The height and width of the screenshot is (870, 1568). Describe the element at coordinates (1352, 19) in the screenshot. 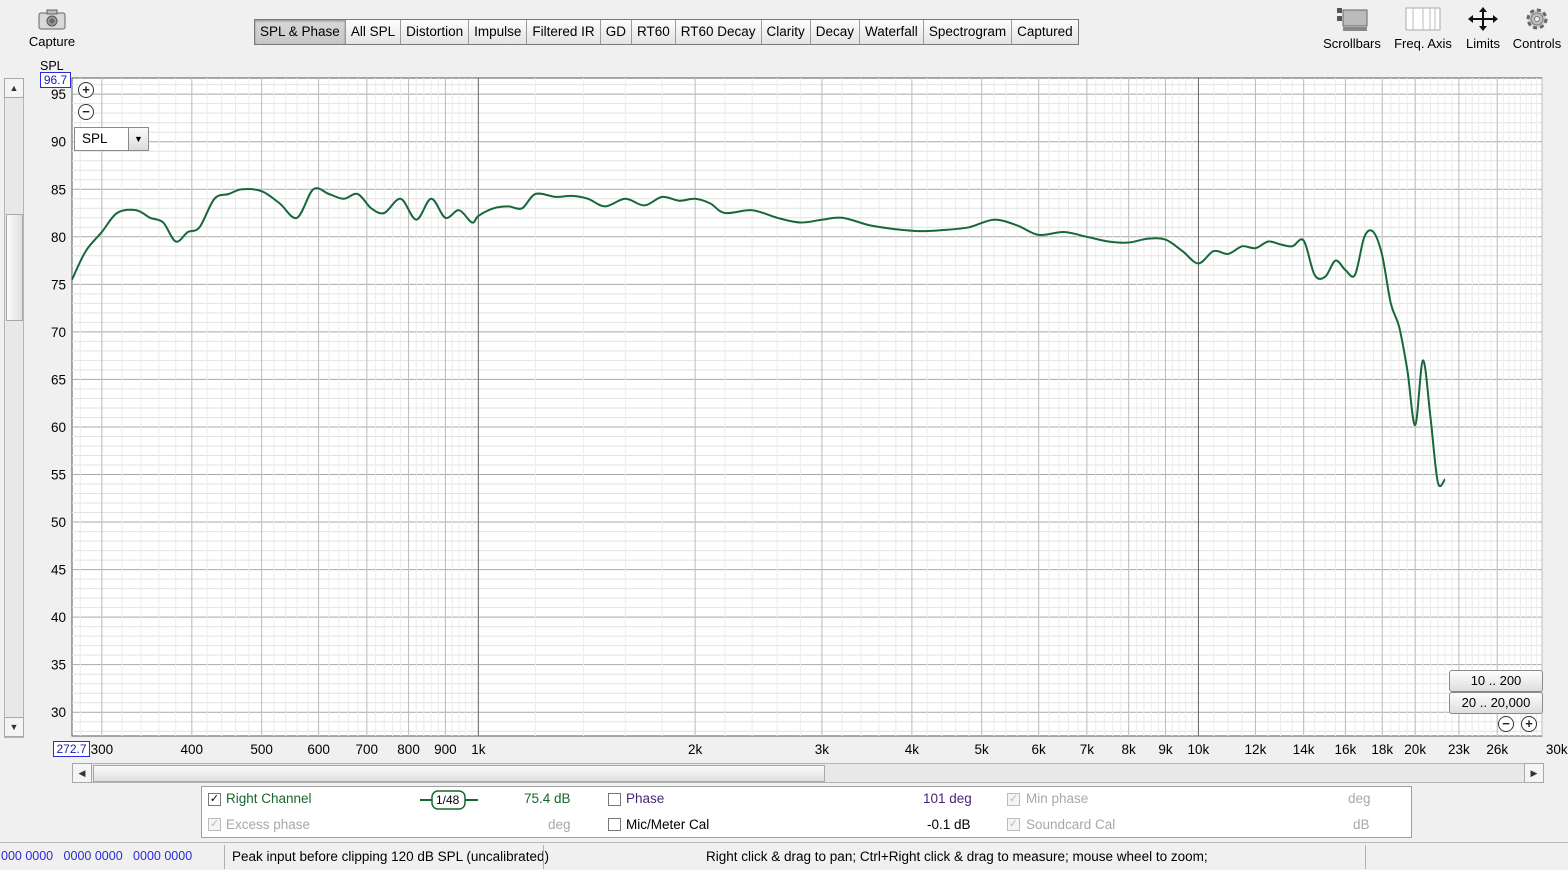

I see `scrollbars-icon` at that location.